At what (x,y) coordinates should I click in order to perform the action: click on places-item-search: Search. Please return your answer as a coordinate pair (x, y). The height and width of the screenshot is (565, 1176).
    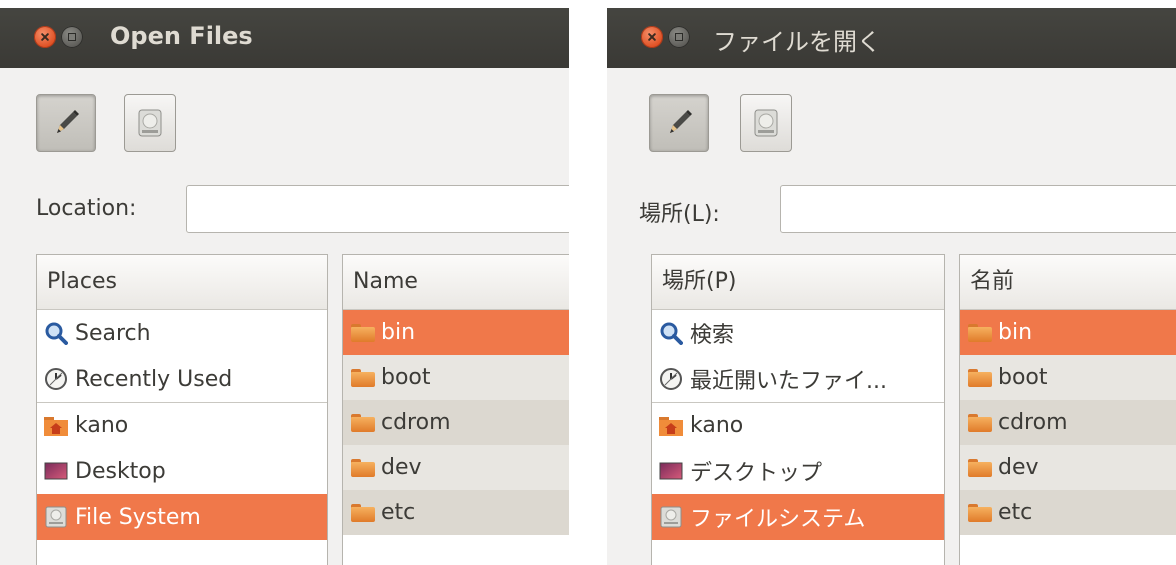
    Looking at the image, I should click on (182, 333).